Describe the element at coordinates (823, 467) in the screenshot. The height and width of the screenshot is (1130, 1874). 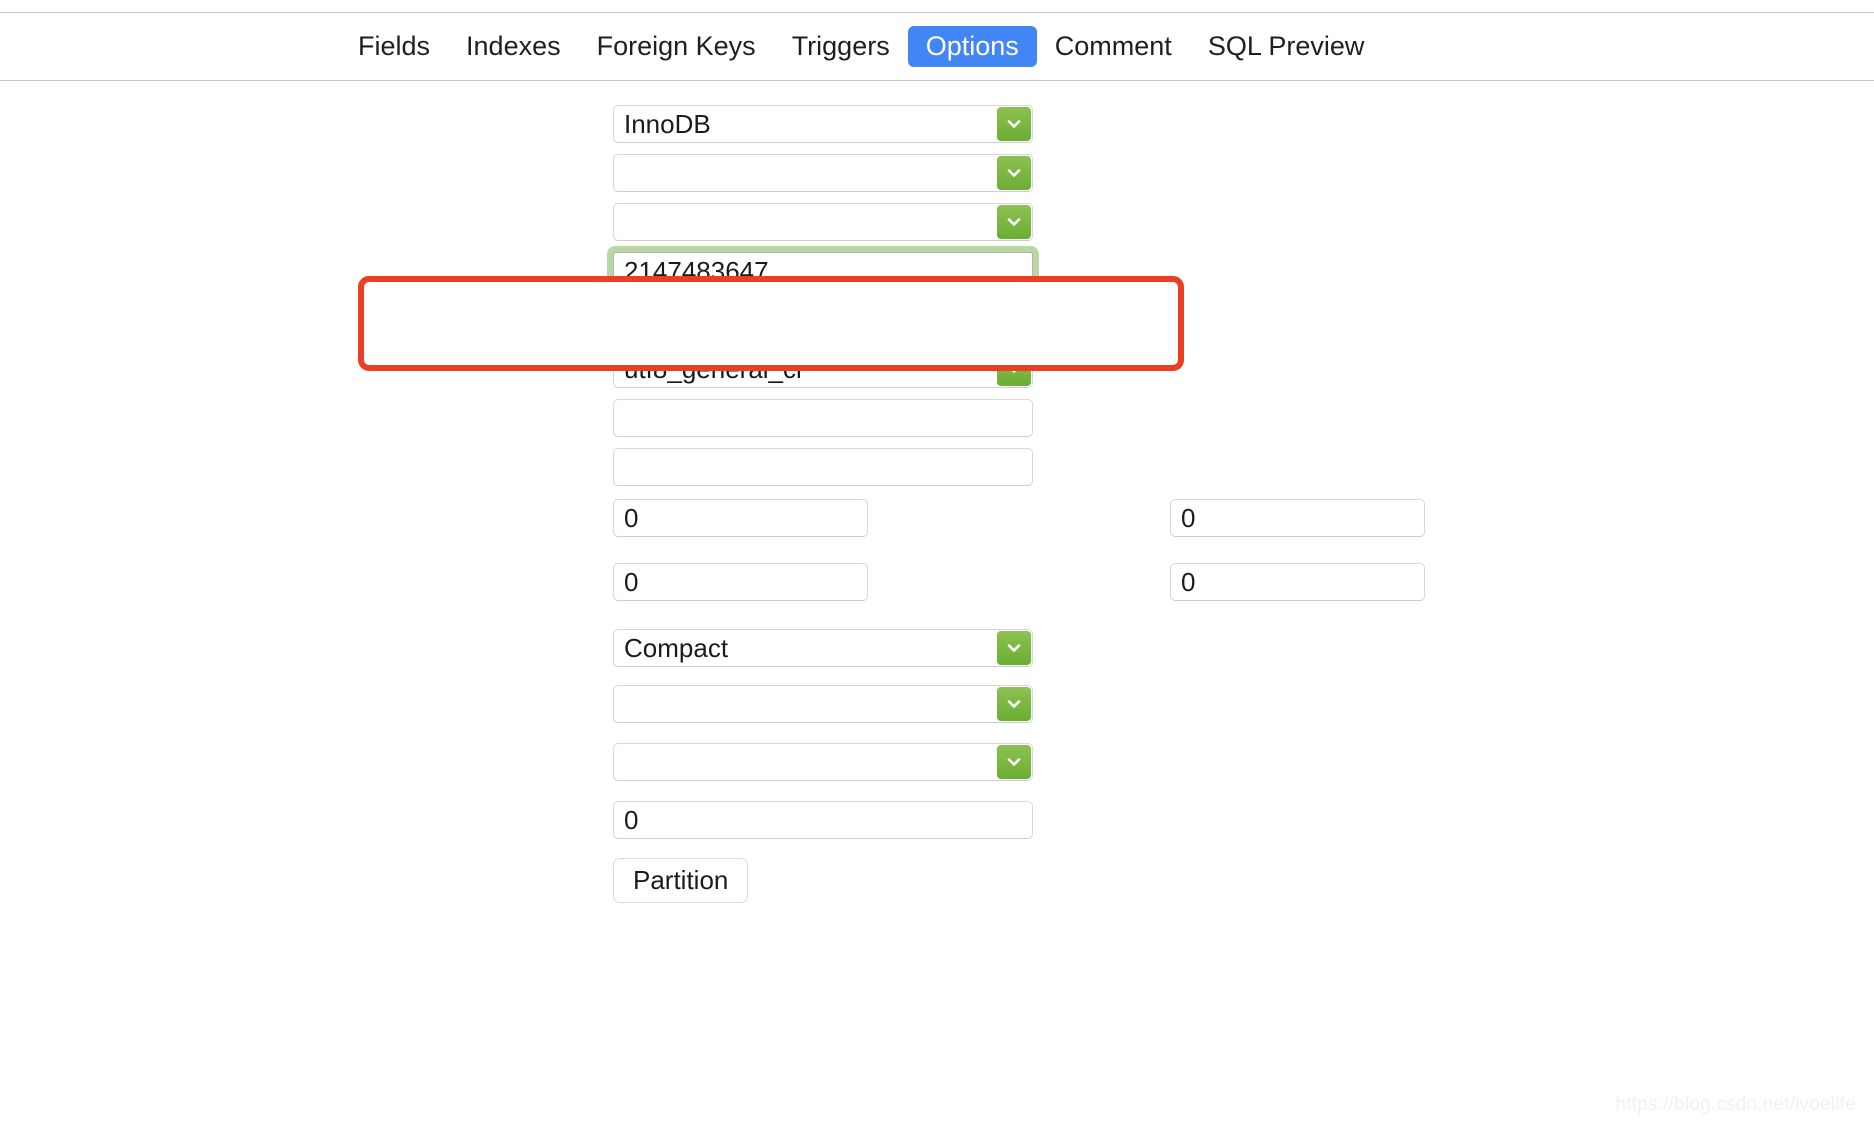
I see `input-index-directory` at that location.